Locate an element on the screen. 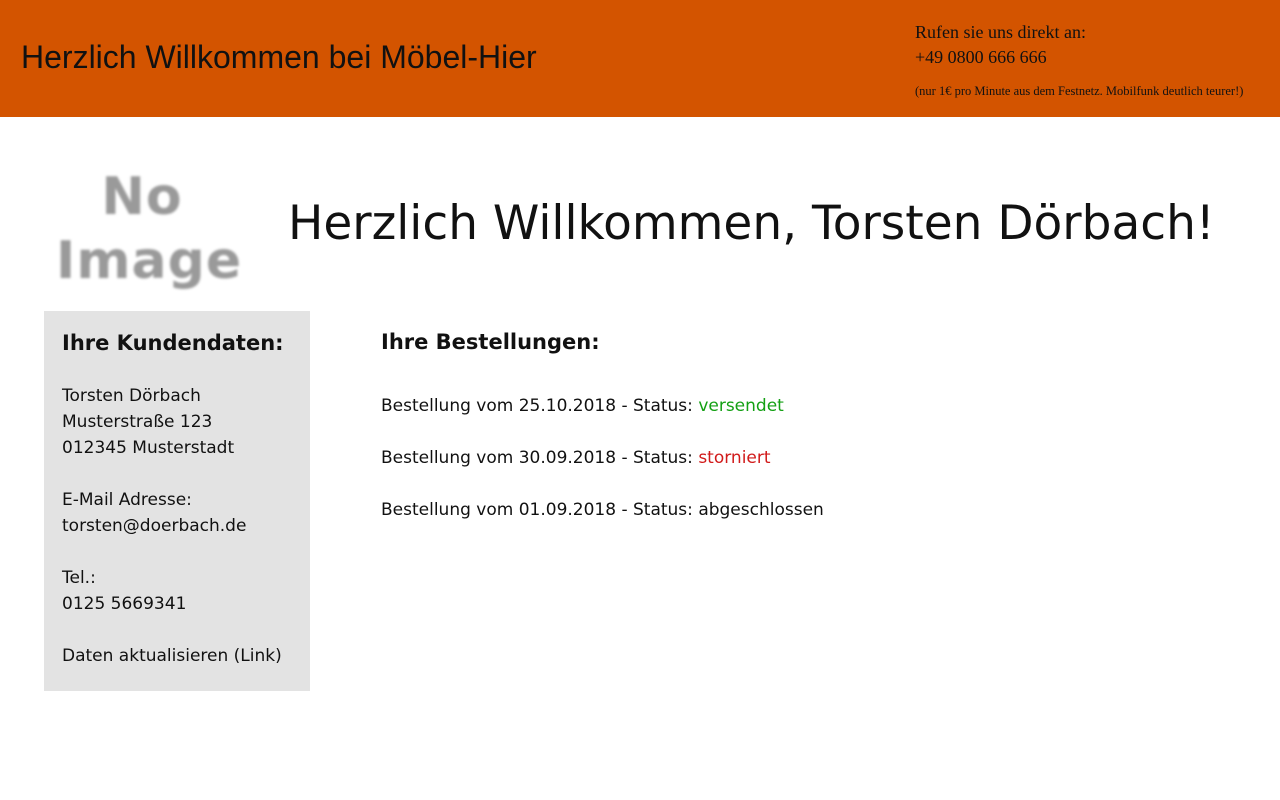 This screenshot has width=1280, height=800. update-data-link: Daten aktualisieren (Link) is located at coordinates (172, 656).